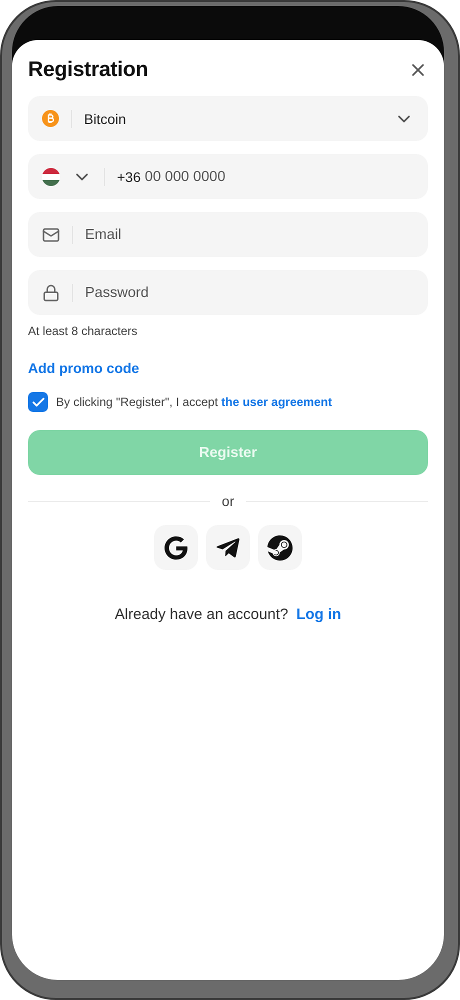  Describe the element at coordinates (228, 501) in the screenshot. I see `divider-text: or` at that location.